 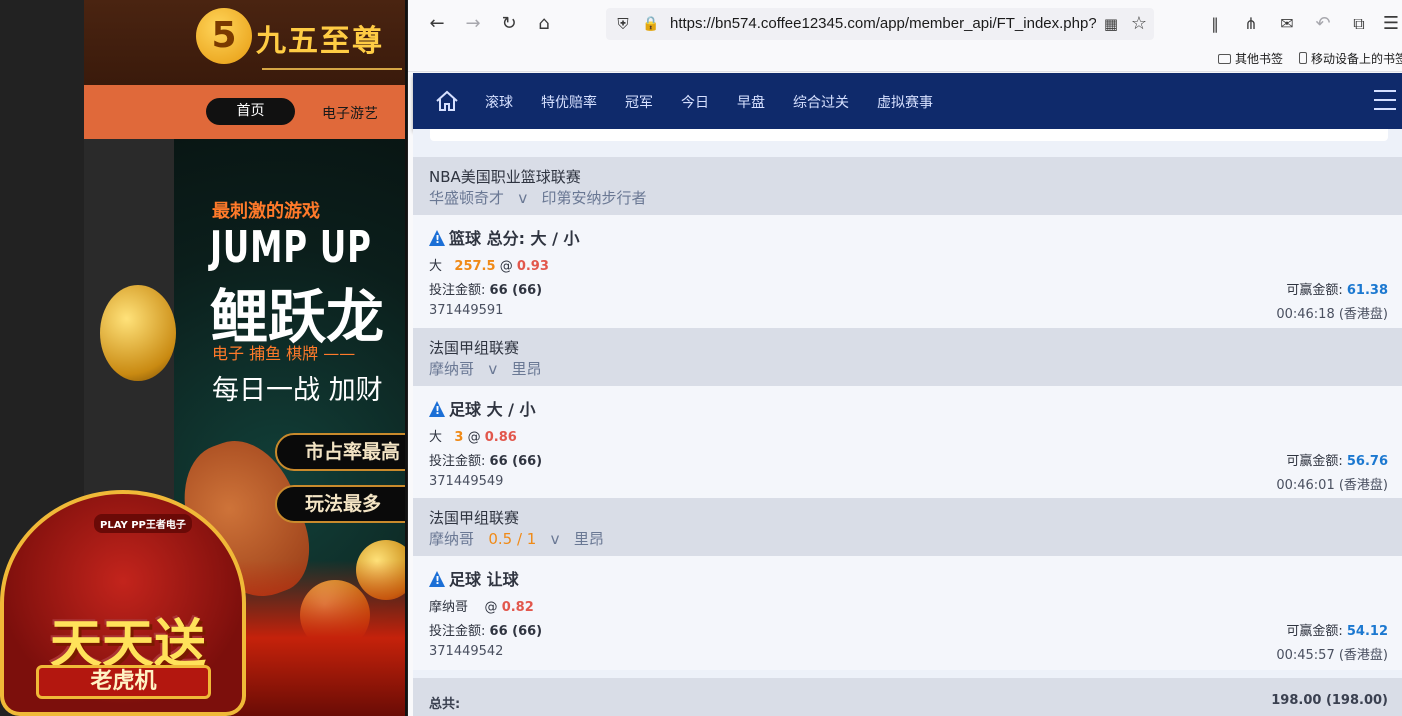 What do you see at coordinates (1332, 314) in the screenshot?
I see `bet-time: 00:46:18 (香港盘)` at bounding box center [1332, 314].